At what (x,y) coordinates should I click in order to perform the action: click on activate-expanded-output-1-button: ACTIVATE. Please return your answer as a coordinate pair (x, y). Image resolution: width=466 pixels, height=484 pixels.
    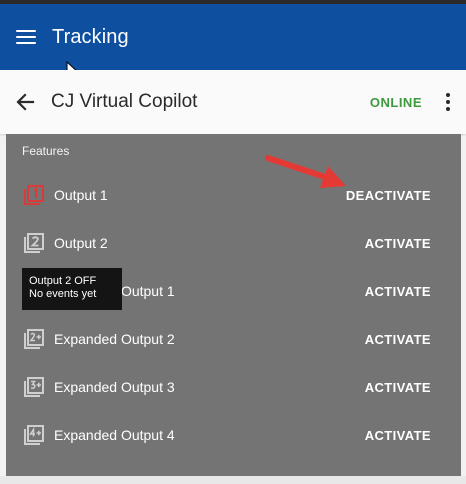
    Looking at the image, I should click on (398, 291).